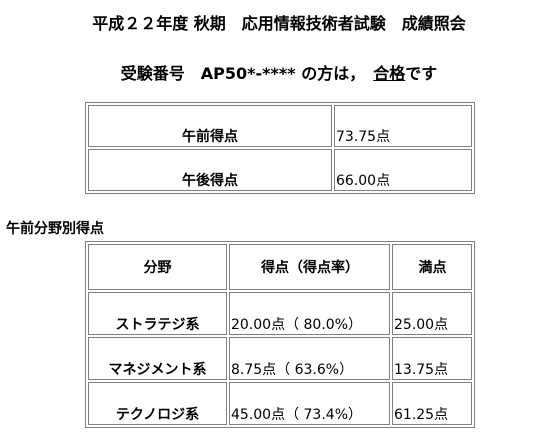 The height and width of the screenshot is (442, 558). Describe the element at coordinates (309, 267) in the screenshot. I see `header-score: 得点（得点率）` at that location.